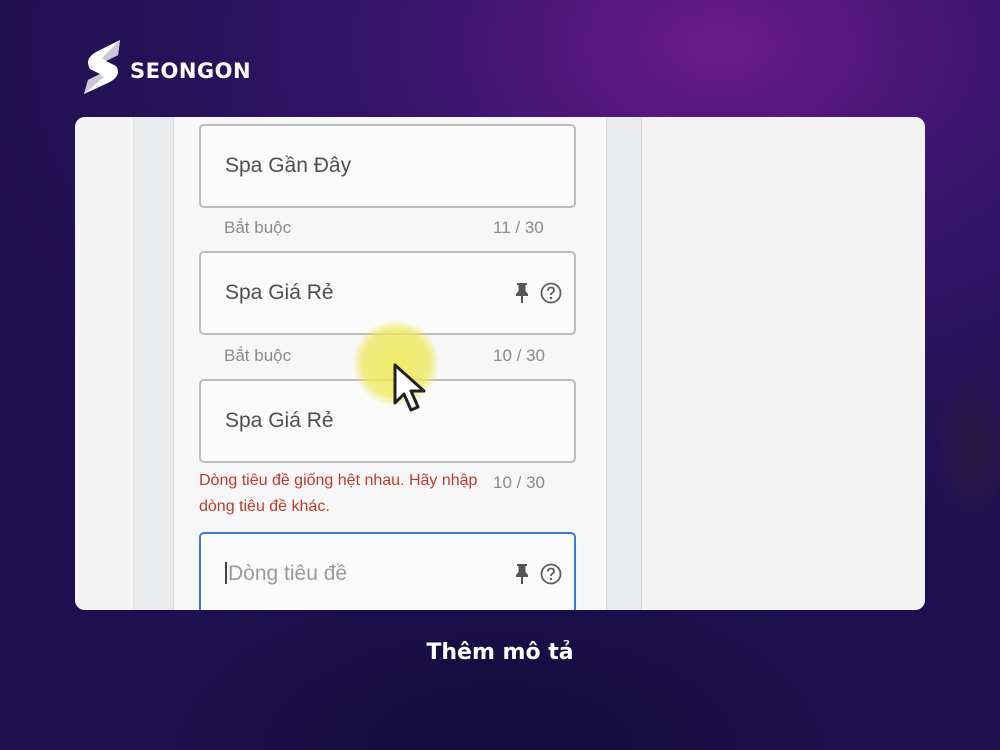  I want to click on headline-field-1: Spa Gần Đây, so click(387, 166).